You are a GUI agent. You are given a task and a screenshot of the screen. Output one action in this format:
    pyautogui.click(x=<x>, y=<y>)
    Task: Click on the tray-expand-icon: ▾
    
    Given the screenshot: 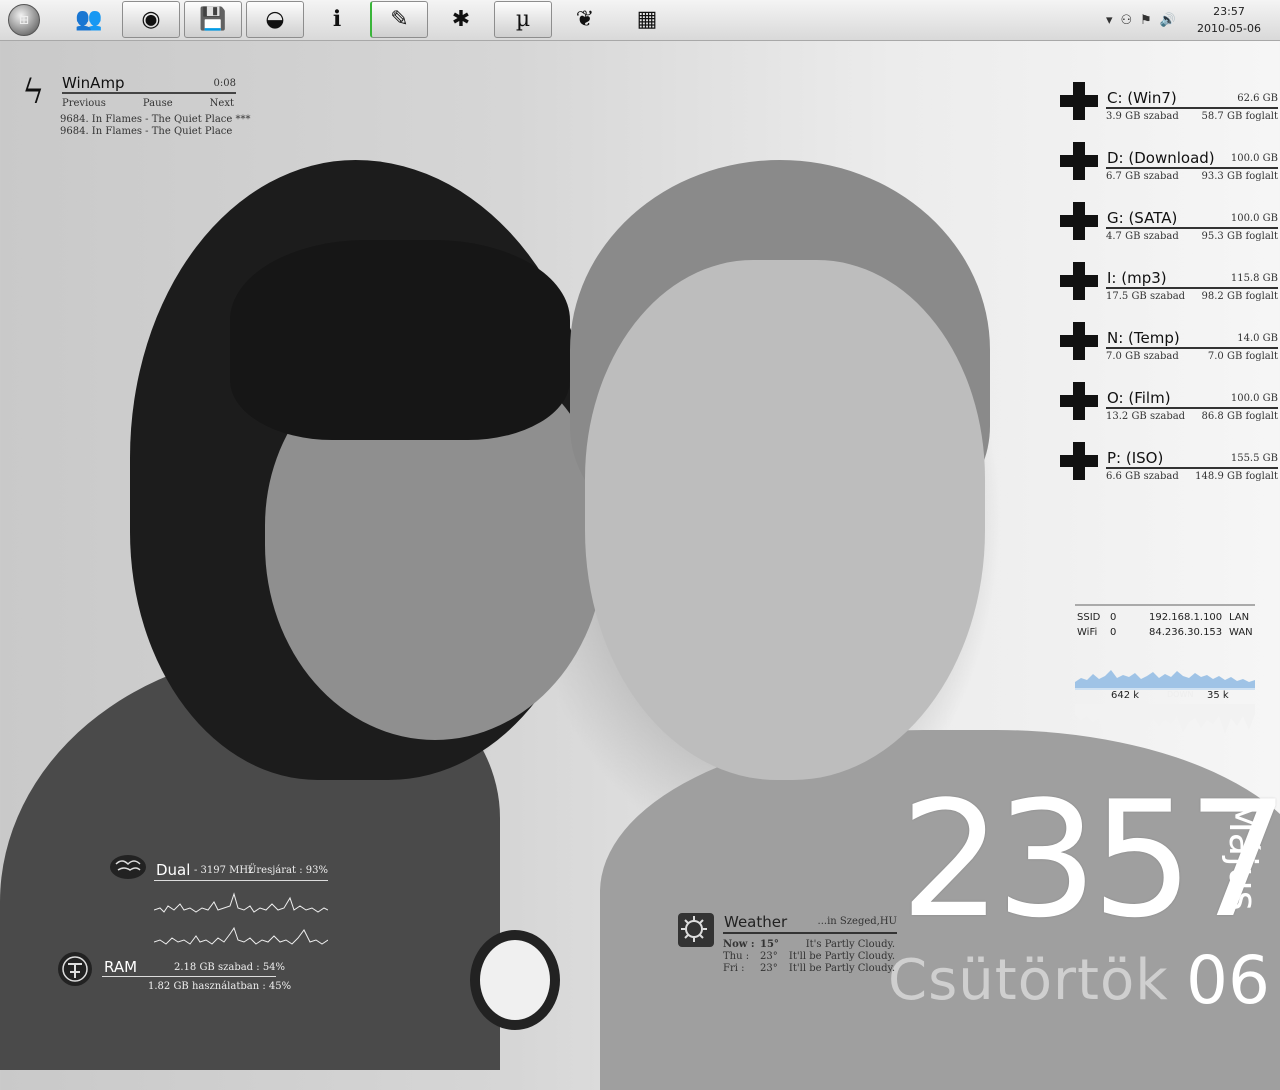 What is the action you would take?
    pyautogui.click(x=1109, y=20)
    